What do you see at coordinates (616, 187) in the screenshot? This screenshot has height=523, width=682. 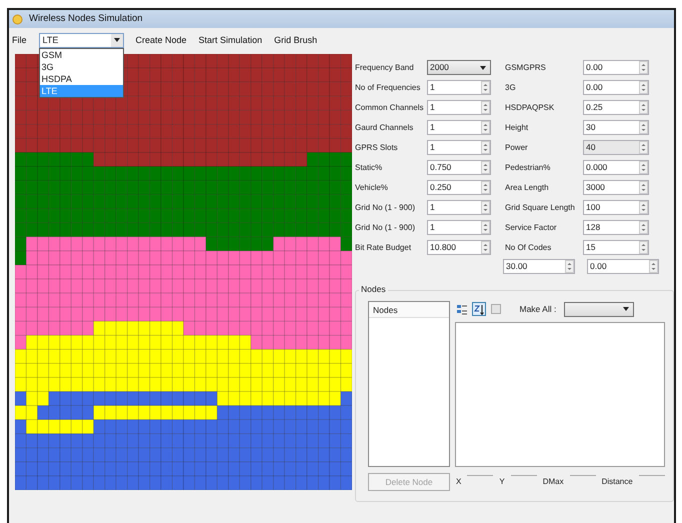 I see `number-field: 3000` at bounding box center [616, 187].